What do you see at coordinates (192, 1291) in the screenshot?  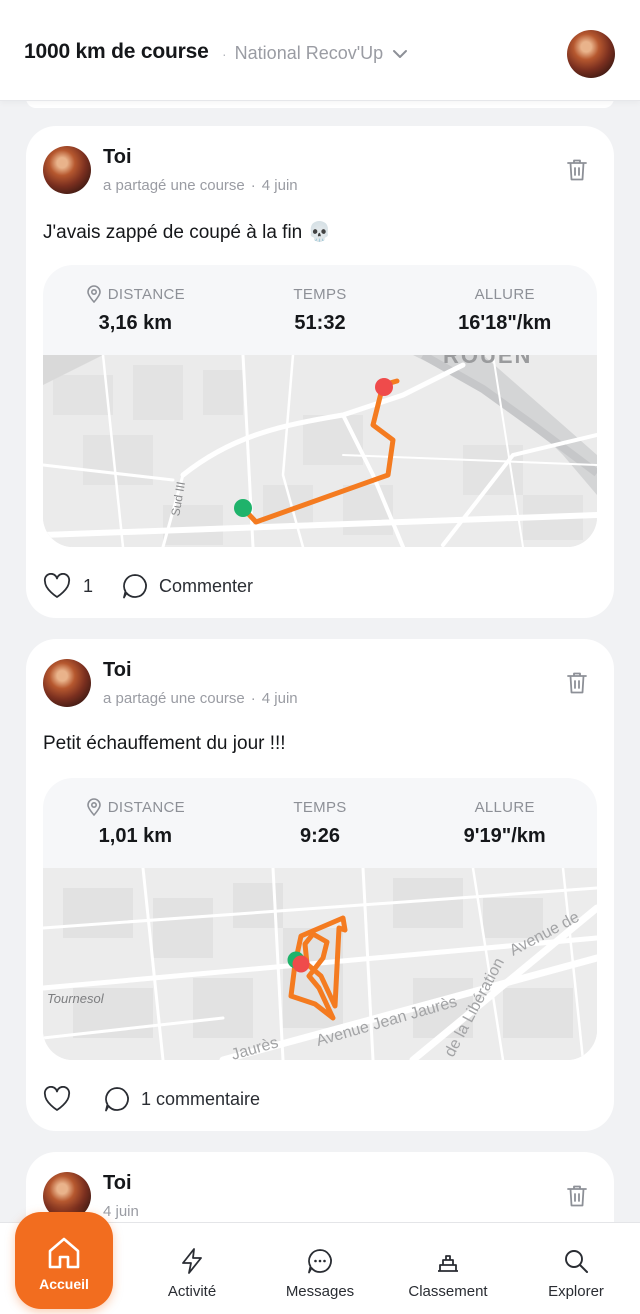 I see `nav-label: Activité` at bounding box center [192, 1291].